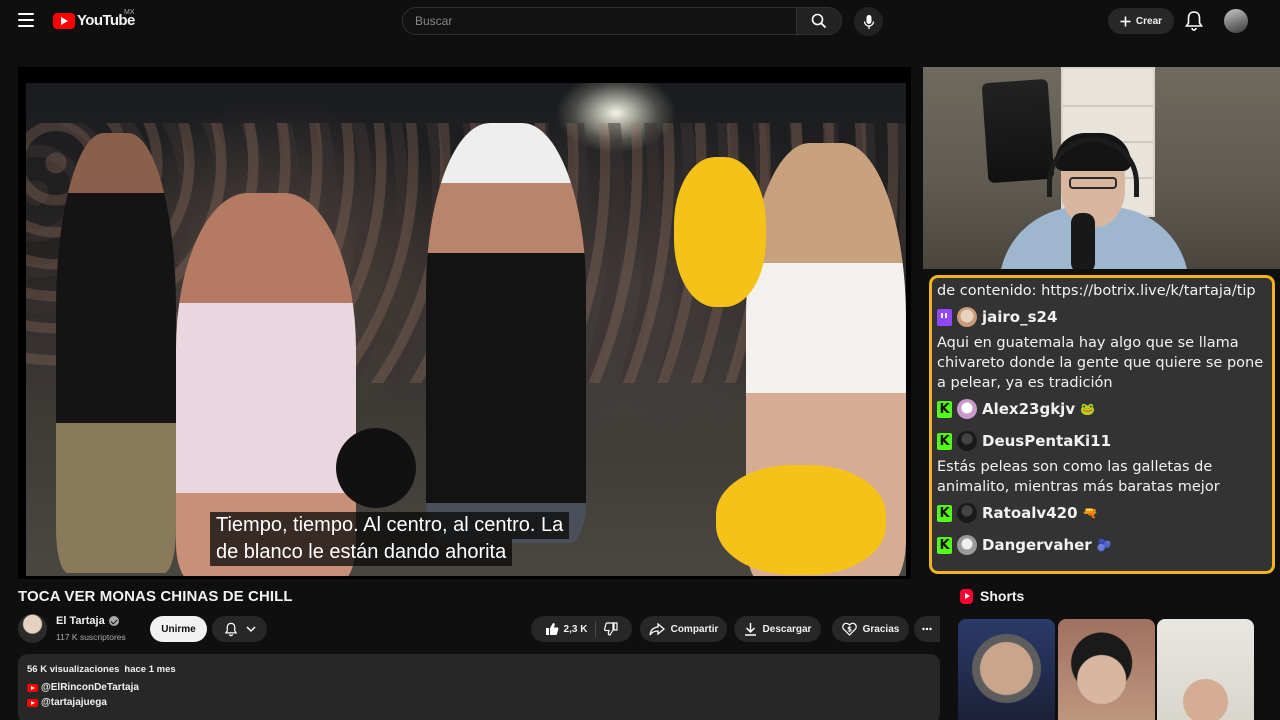 Image resolution: width=1280 pixels, height=720 pixels. I want to click on search-bar, so click(622, 21).